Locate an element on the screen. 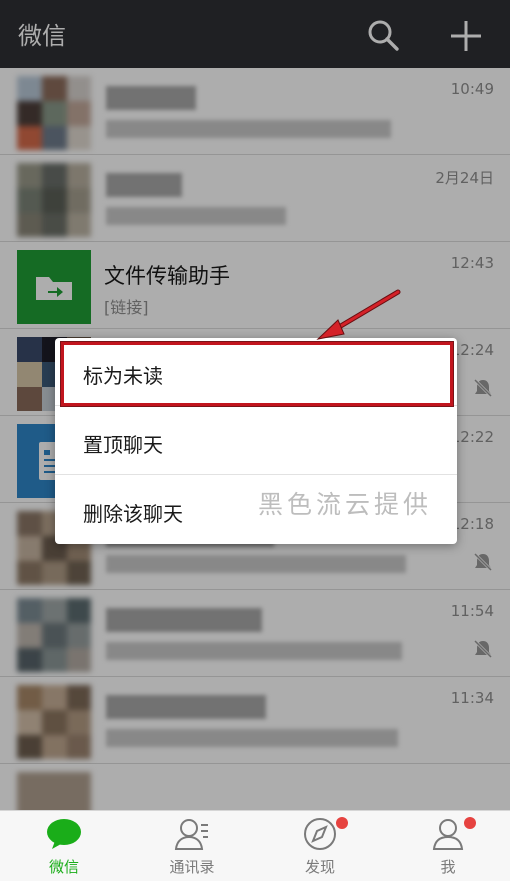 The height and width of the screenshot is (881, 510). tab-bar: 微信 通讯录 发现 我 is located at coordinates (255, 845).